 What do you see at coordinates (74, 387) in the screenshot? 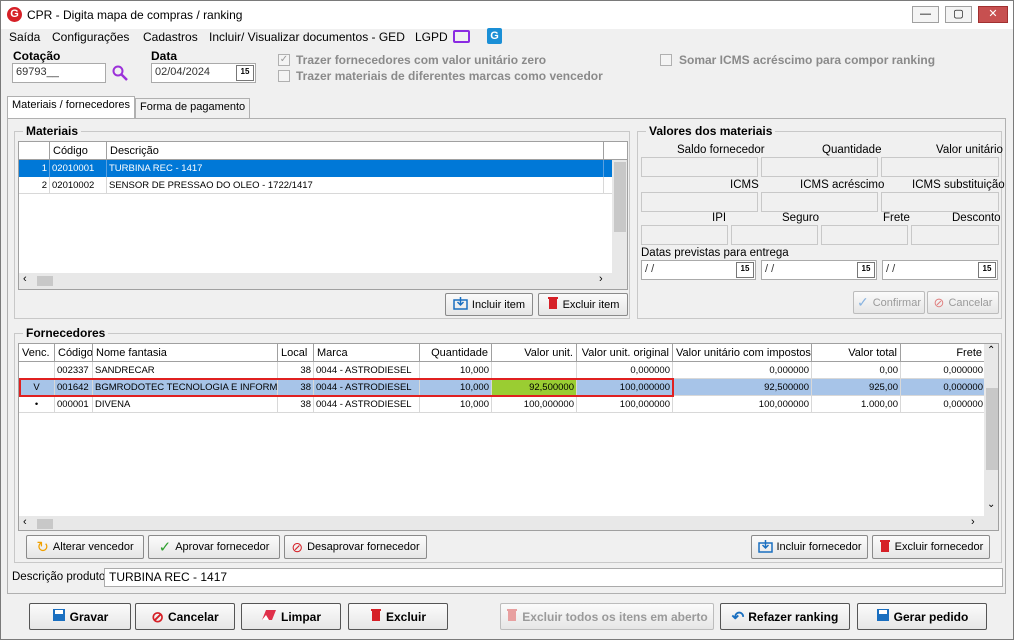
I see `cell-codigo: 001642` at bounding box center [74, 387].